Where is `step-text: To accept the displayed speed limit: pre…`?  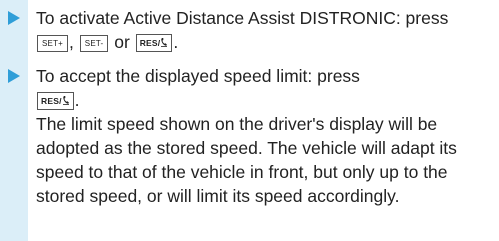 step-text: To accept the displayed speed limit: pre… is located at coordinates (198, 76).